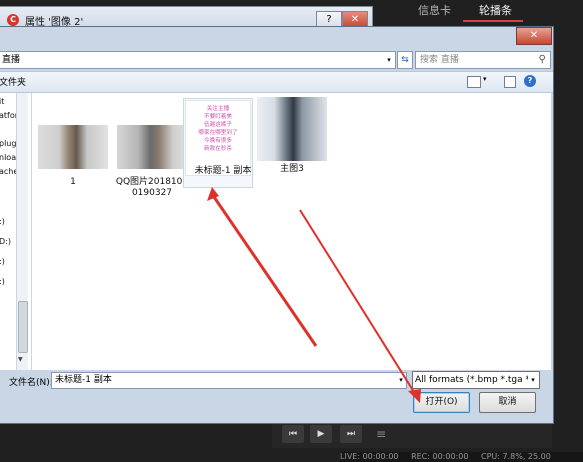 This screenshot has height=462, width=583. Describe the element at coordinates (369, 456) in the screenshot. I see `live-status: LIVE: 00:00:00` at that location.